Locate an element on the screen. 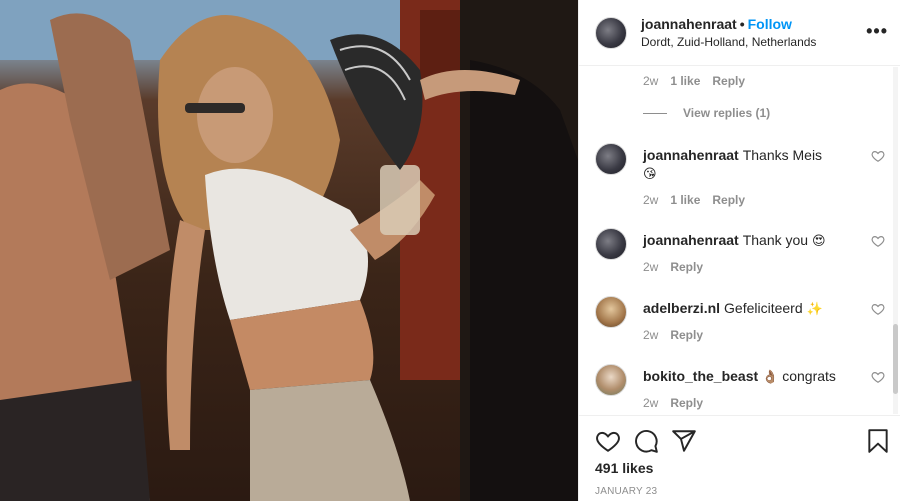  comment-text: joannahenraat Thank you 😍 is located at coordinates (748, 241).